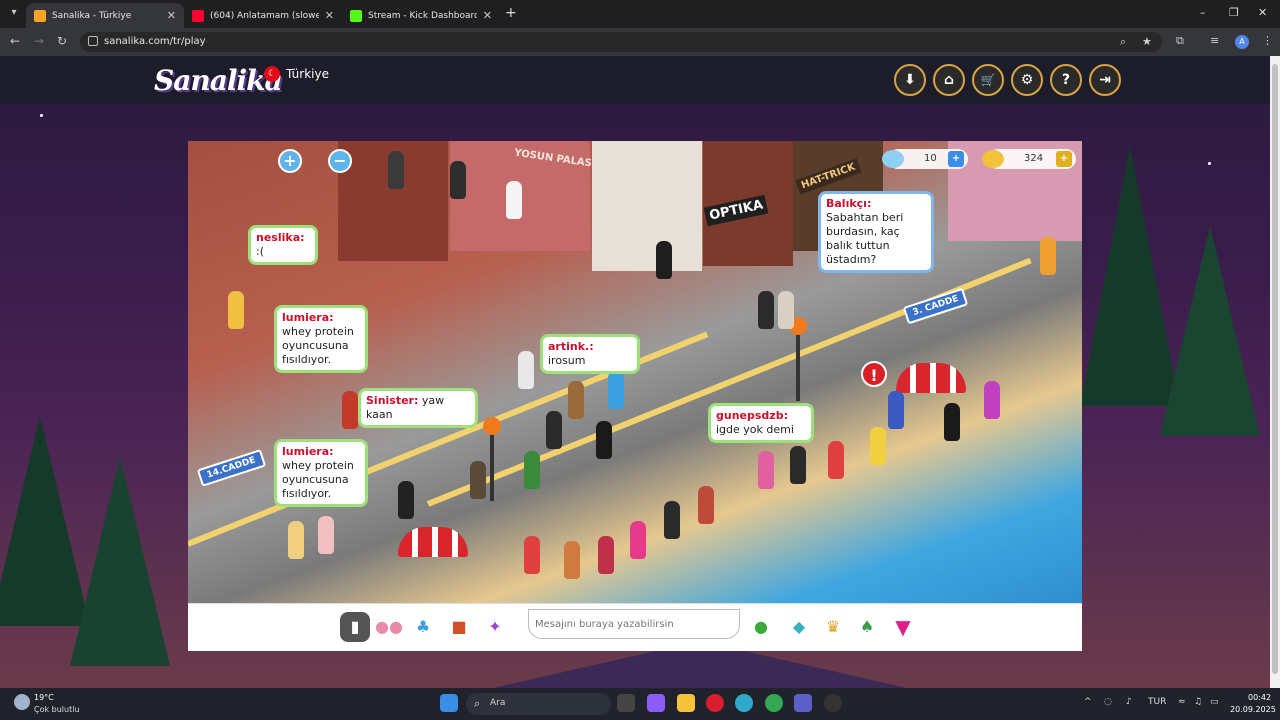  What do you see at coordinates (1182, 702) in the screenshot?
I see `wifi-icon: ≈` at bounding box center [1182, 702].